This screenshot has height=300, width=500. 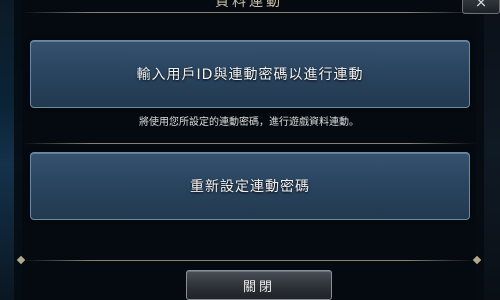 I want to click on divider-ornament-left, so click(x=21, y=260).